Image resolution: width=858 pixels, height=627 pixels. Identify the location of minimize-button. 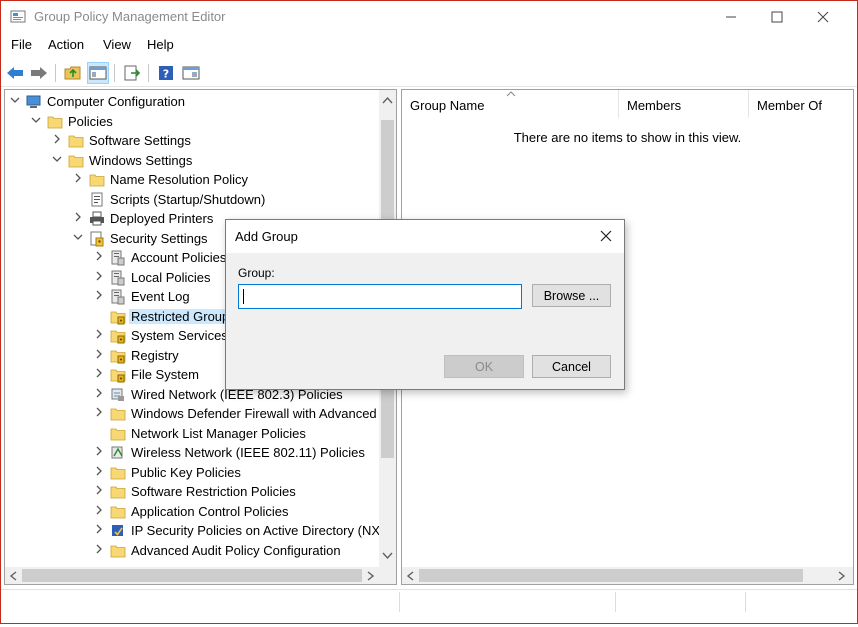
(731, 17).